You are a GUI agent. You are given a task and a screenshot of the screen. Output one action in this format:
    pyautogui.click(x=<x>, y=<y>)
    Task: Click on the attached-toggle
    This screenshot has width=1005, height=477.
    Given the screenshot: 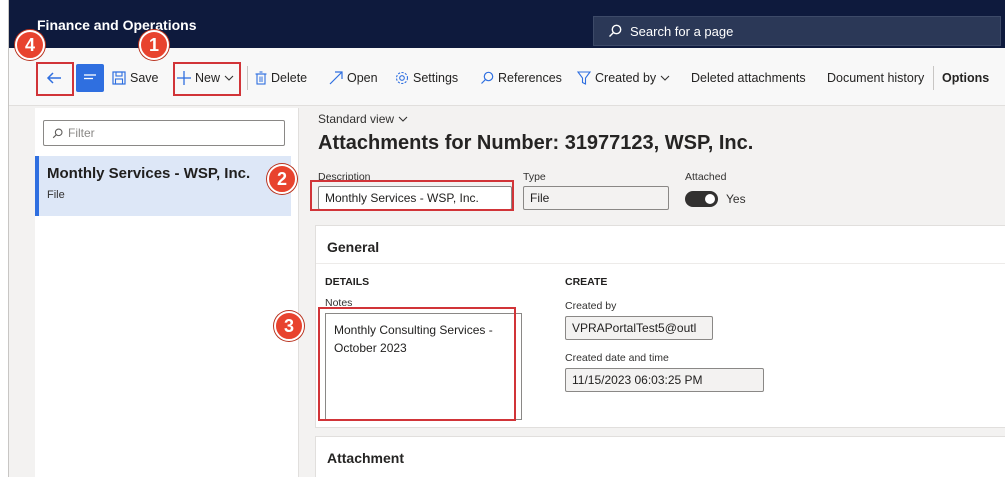 What is the action you would take?
    pyautogui.click(x=701, y=199)
    